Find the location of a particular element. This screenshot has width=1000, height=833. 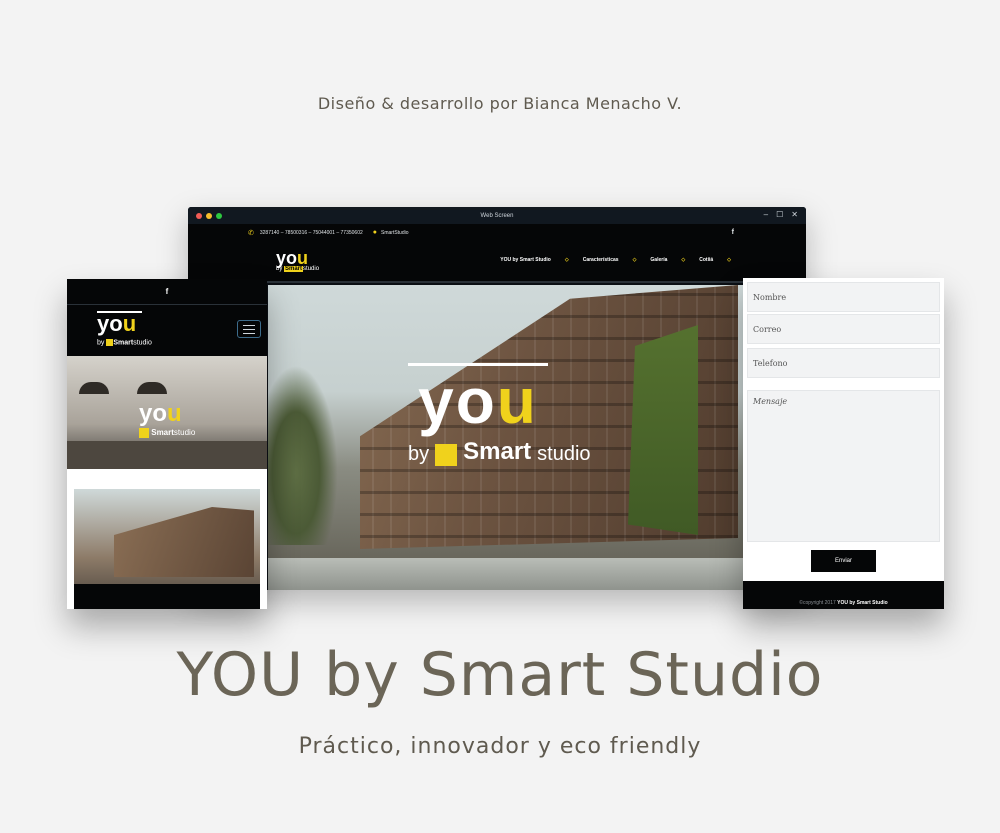

hamburger-menu-icon is located at coordinates (249, 329).